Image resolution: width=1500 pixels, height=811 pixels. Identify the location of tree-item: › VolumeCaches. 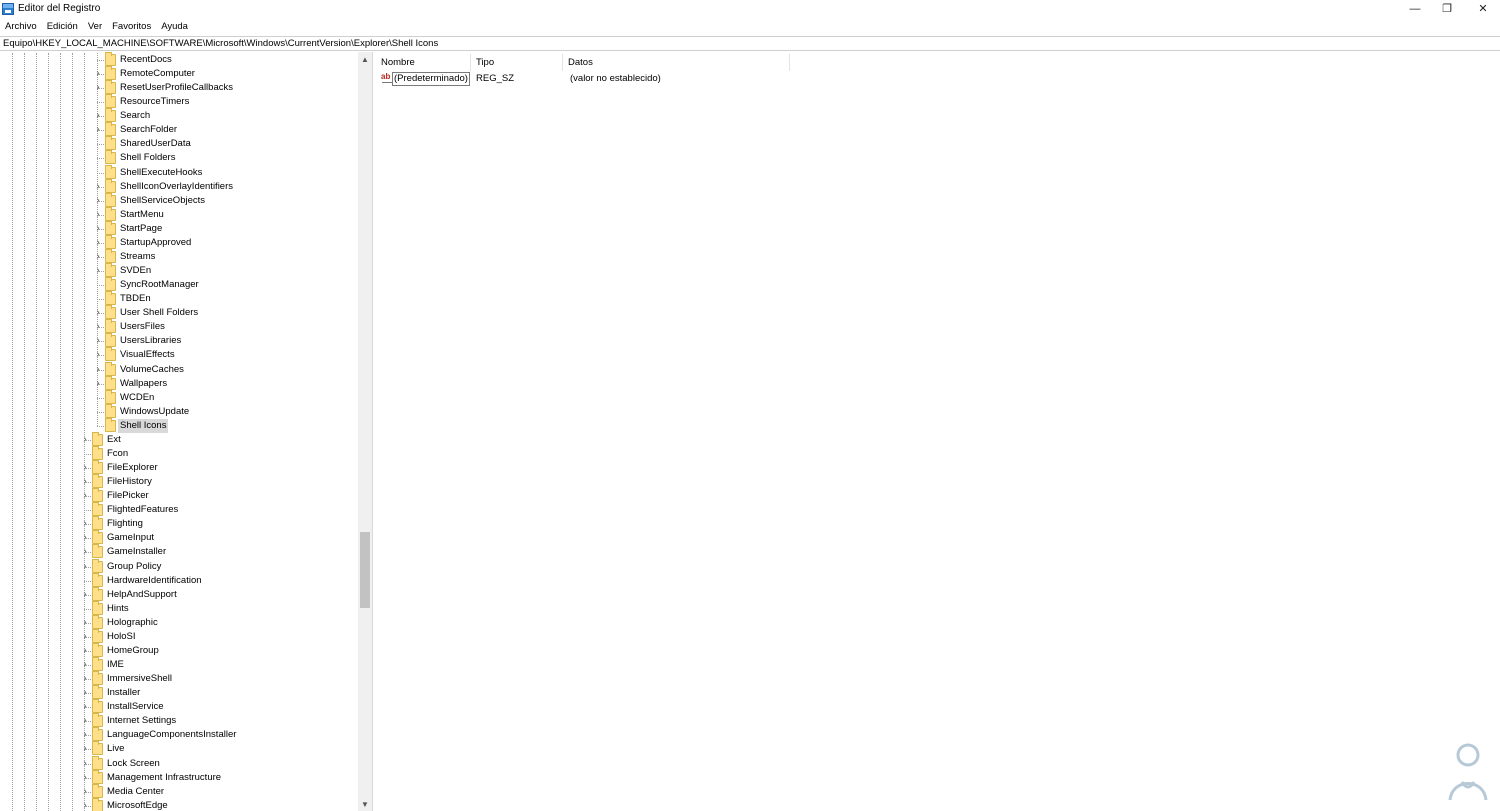
(179, 369).